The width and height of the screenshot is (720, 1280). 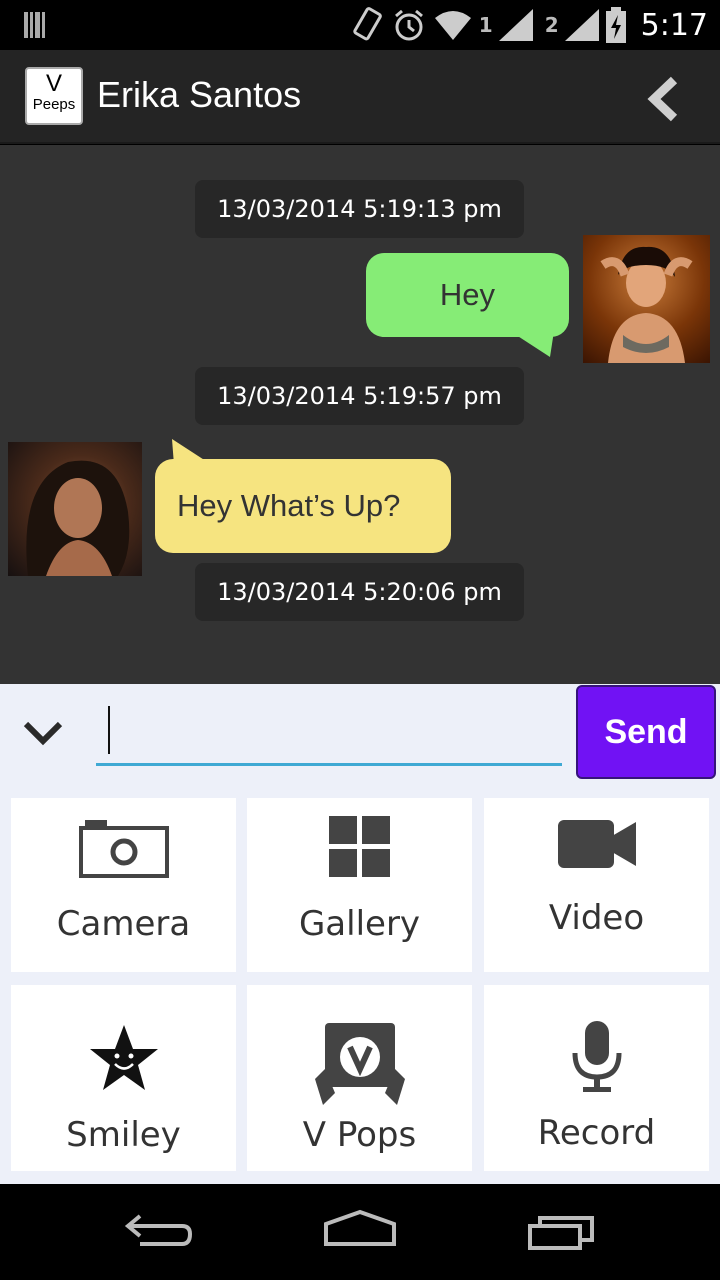 What do you see at coordinates (359, 846) in the screenshot?
I see `gallery-grid-icon` at bounding box center [359, 846].